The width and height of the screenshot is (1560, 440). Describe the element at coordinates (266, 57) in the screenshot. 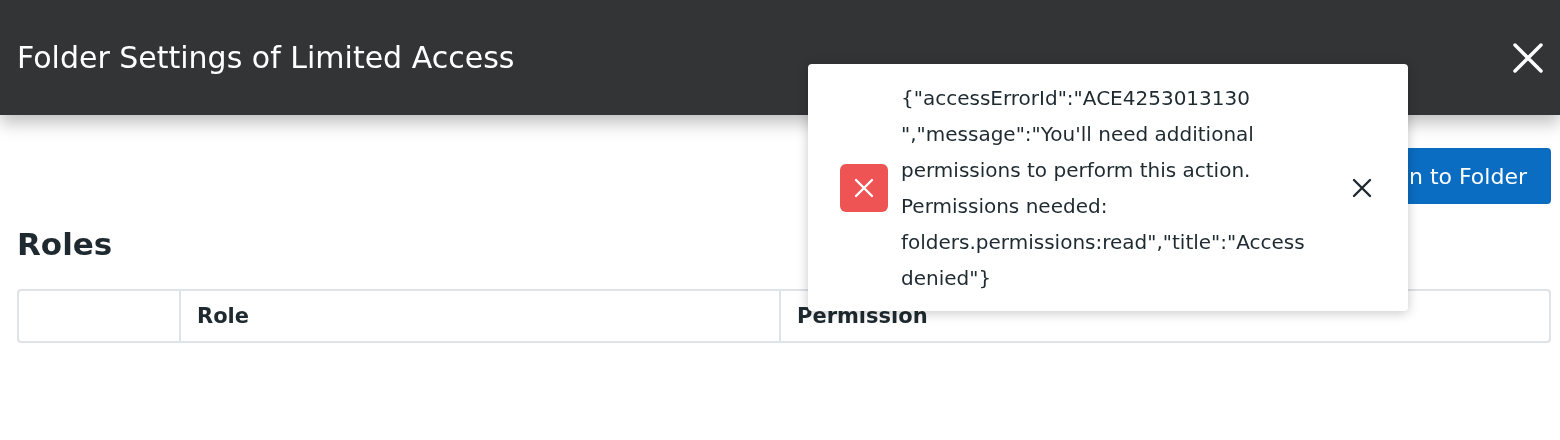

I see `dialog-title: Folder Settings of Limited Access` at that location.